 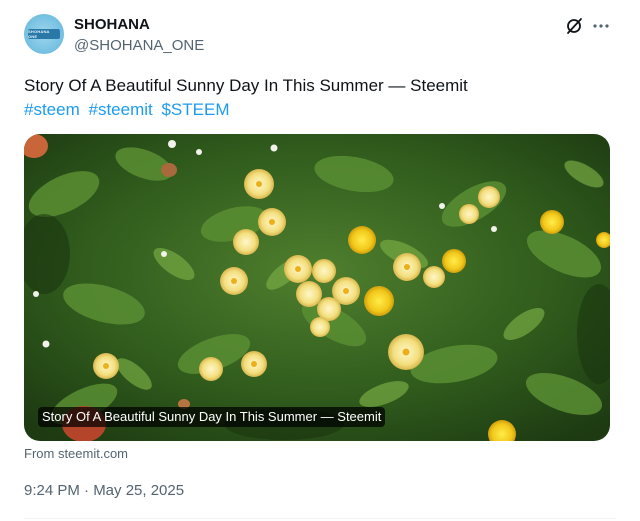 I want to click on card-source: From steemit.com, so click(x=76, y=453).